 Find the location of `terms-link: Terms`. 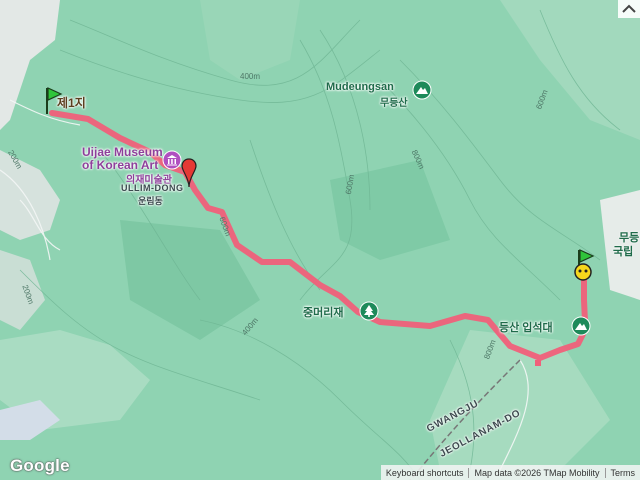

terms-link: Terms is located at coordinates (623, 473).